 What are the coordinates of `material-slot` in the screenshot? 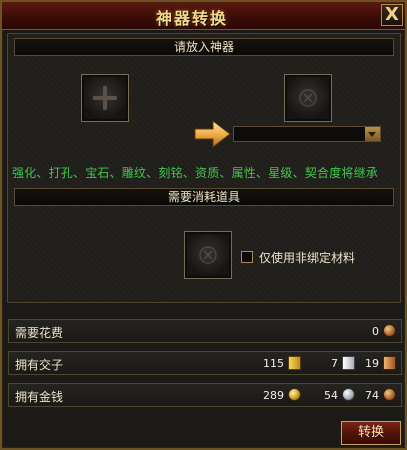 It's located at (208, 255).